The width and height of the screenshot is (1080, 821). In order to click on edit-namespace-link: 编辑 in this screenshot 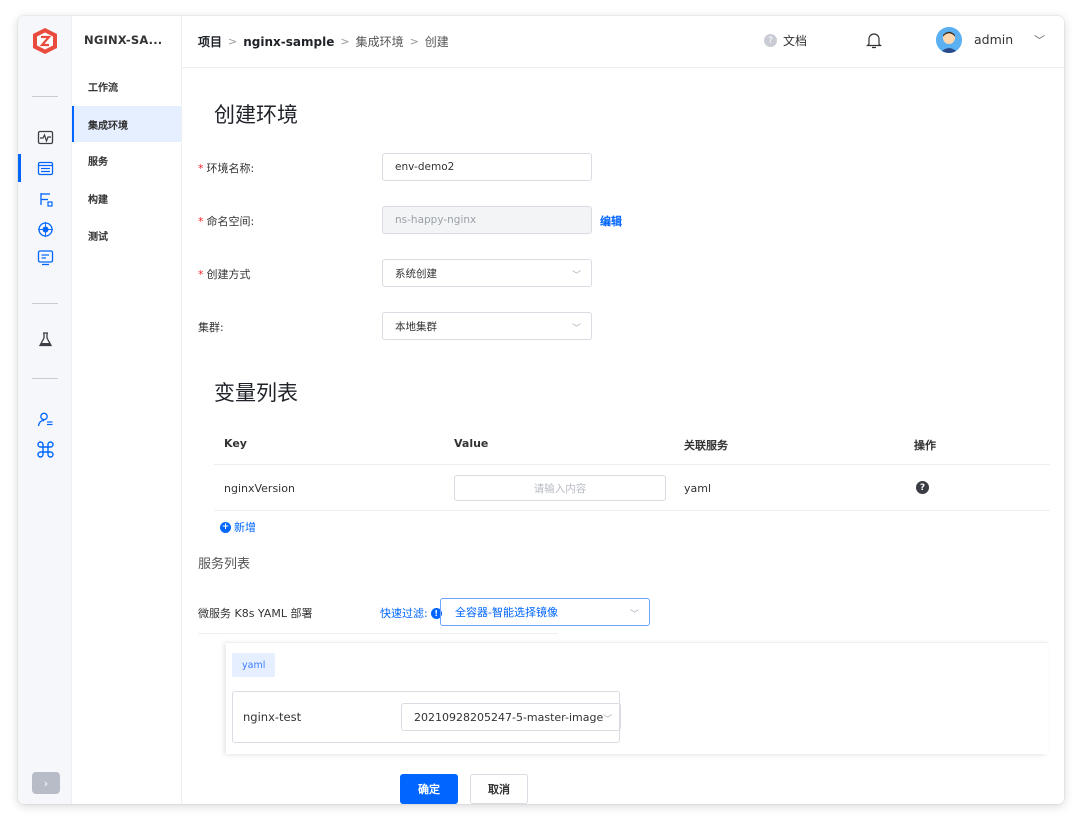, I will do `click(611, 221)`.